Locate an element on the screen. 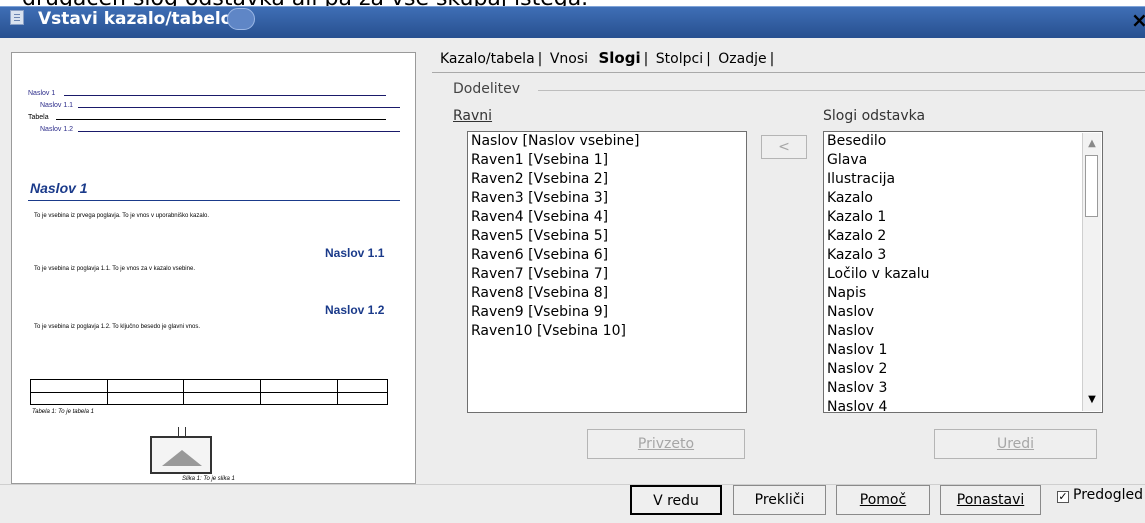 This screenshot has height=523, width=1145. tab-ozadje: Ozadje is located at coordinates (742, 59).